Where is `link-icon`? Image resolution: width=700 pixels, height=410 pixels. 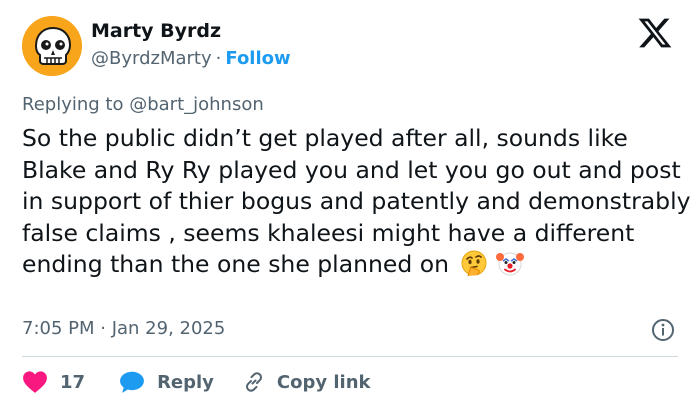
link-icon is located at coordinates (253, 382).